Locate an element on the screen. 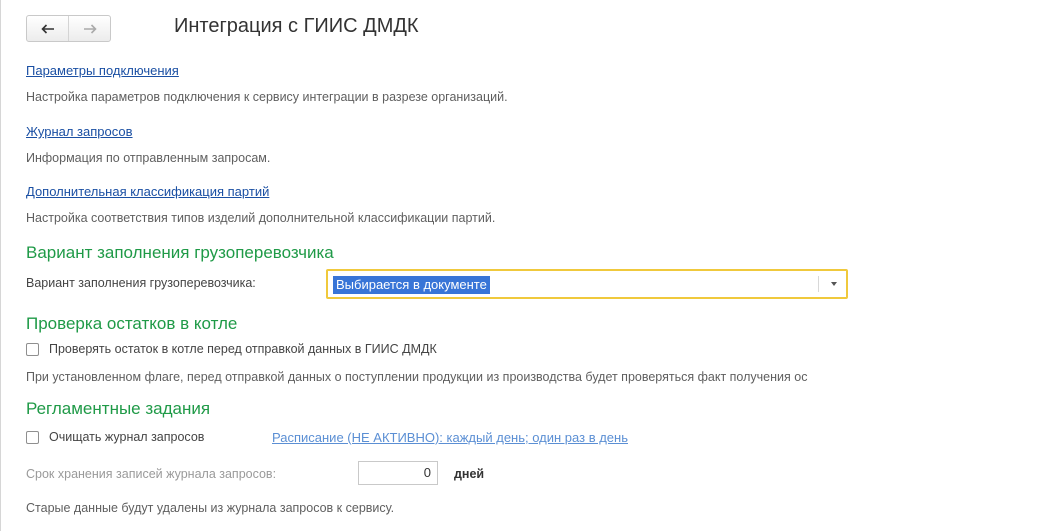 The height and width of the screenshot is (531, 1045). balance-check-checkbox is located at coordinates (32, 349).